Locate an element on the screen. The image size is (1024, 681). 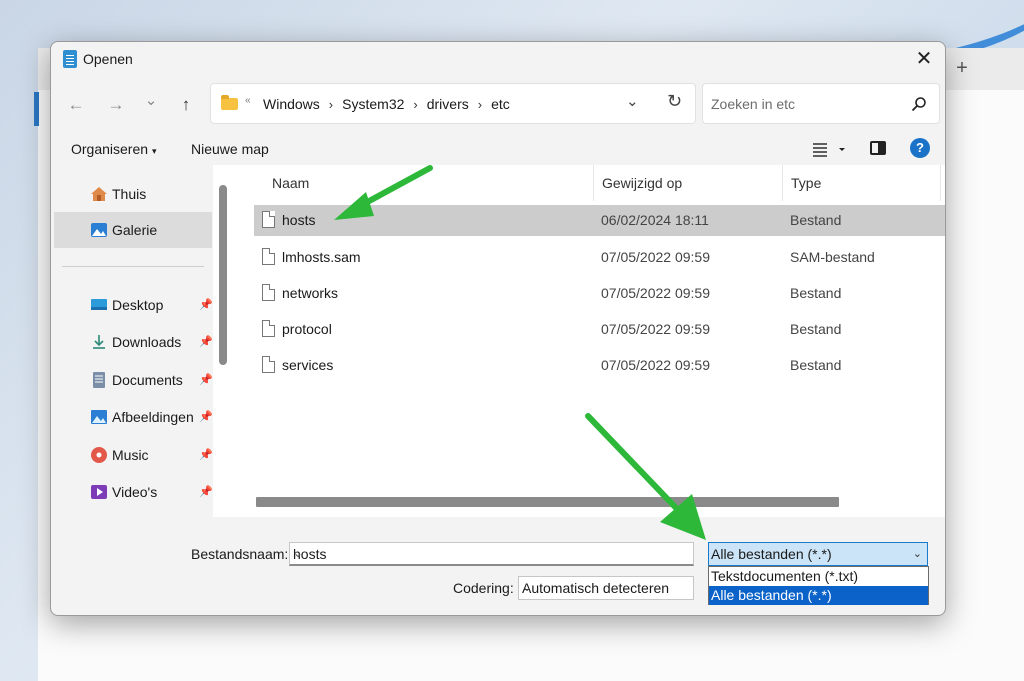
sidebar-item-desktop: Desktop 📌 is located at coordinates (133, 305).